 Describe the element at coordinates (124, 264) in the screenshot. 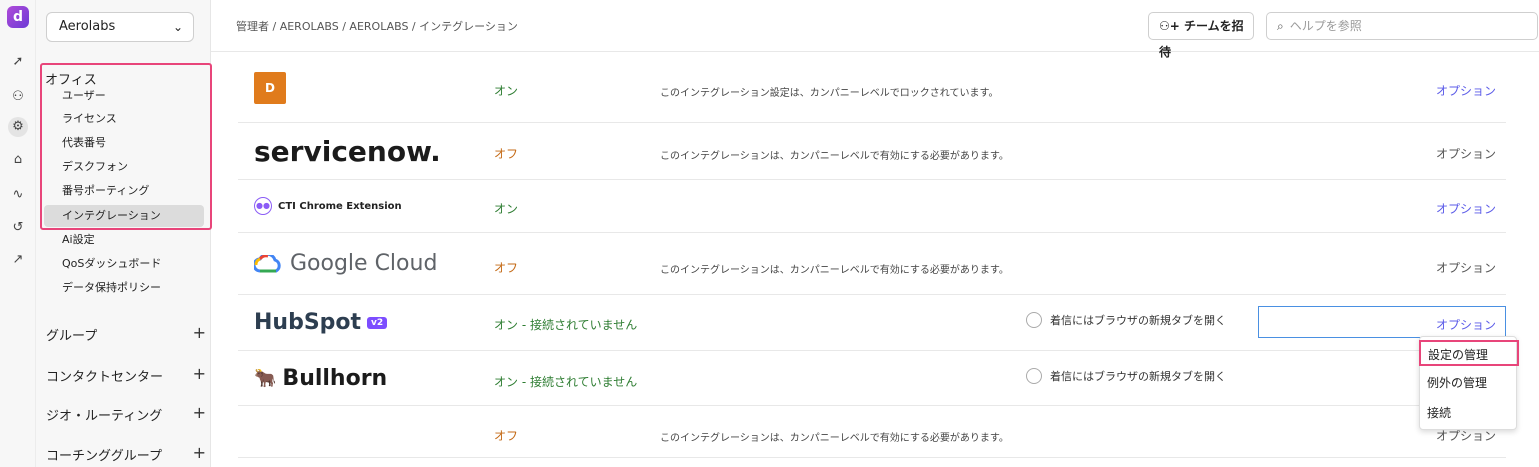

I see `sidebar-item-qos-dashboard: QoSダッシュボード` at that location.